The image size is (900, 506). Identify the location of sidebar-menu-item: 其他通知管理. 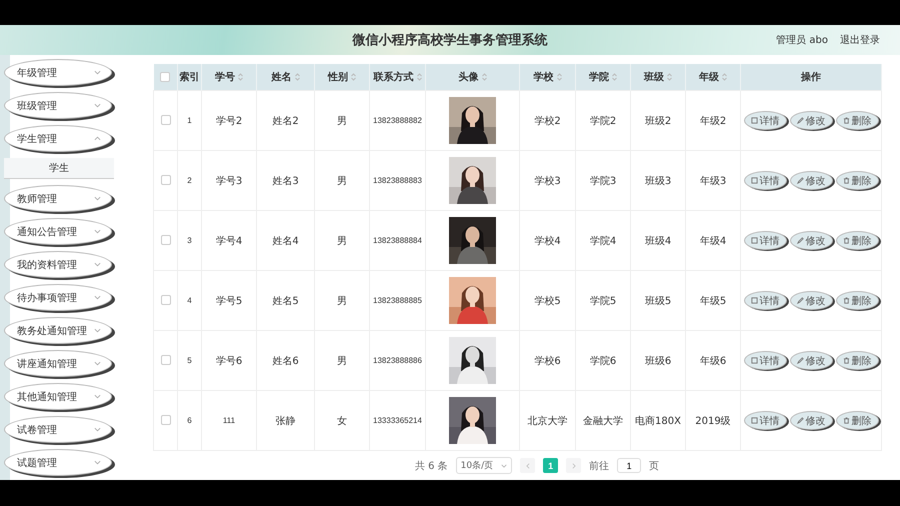
(58, 396).